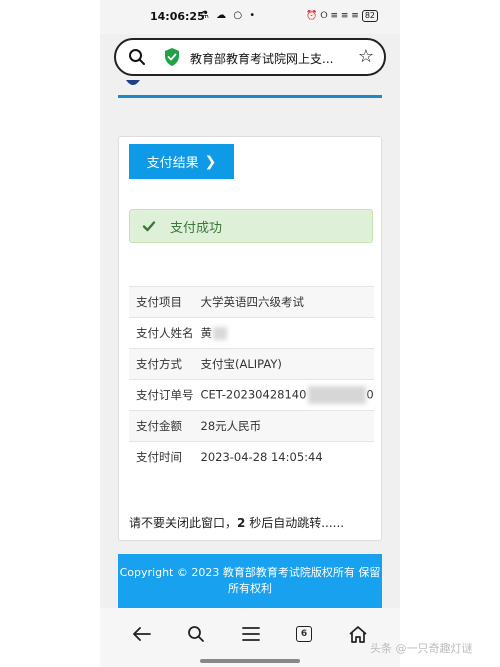 The width and height of the screenshot is (500, 667). I want to click on success-message: 支付成功, so click(196, 228).